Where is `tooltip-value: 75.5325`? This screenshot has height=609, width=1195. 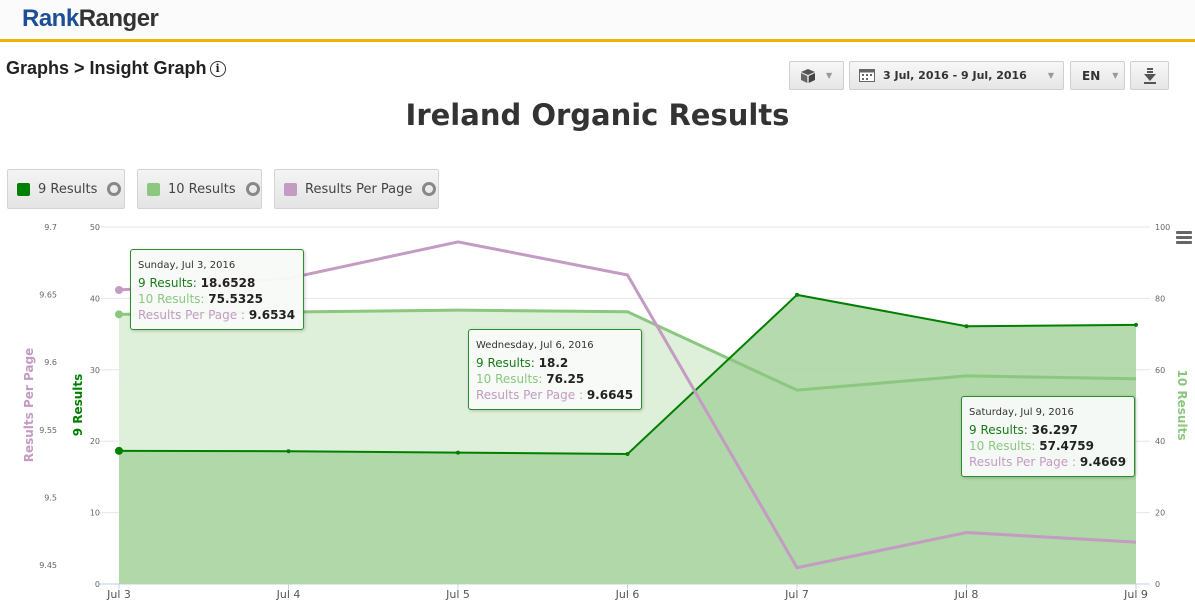
tooltip-value: 75.5325 is located at coordinates (235, 299).